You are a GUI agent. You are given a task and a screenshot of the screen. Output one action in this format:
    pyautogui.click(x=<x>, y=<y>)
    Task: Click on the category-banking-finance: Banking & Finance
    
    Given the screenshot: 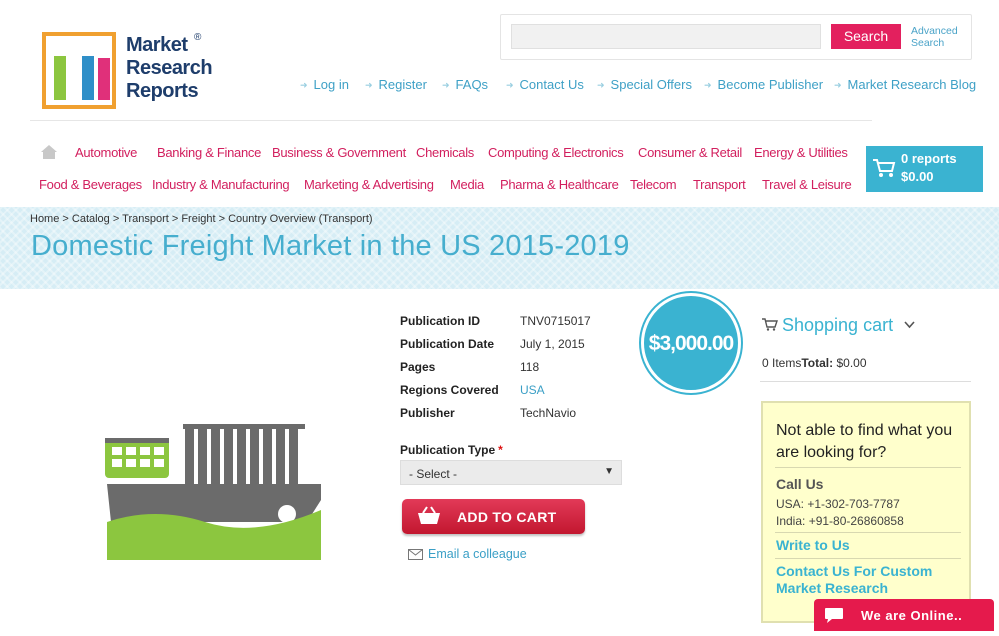 What is the action you would take?
    pyautogui.click(x=209, y=152)
    